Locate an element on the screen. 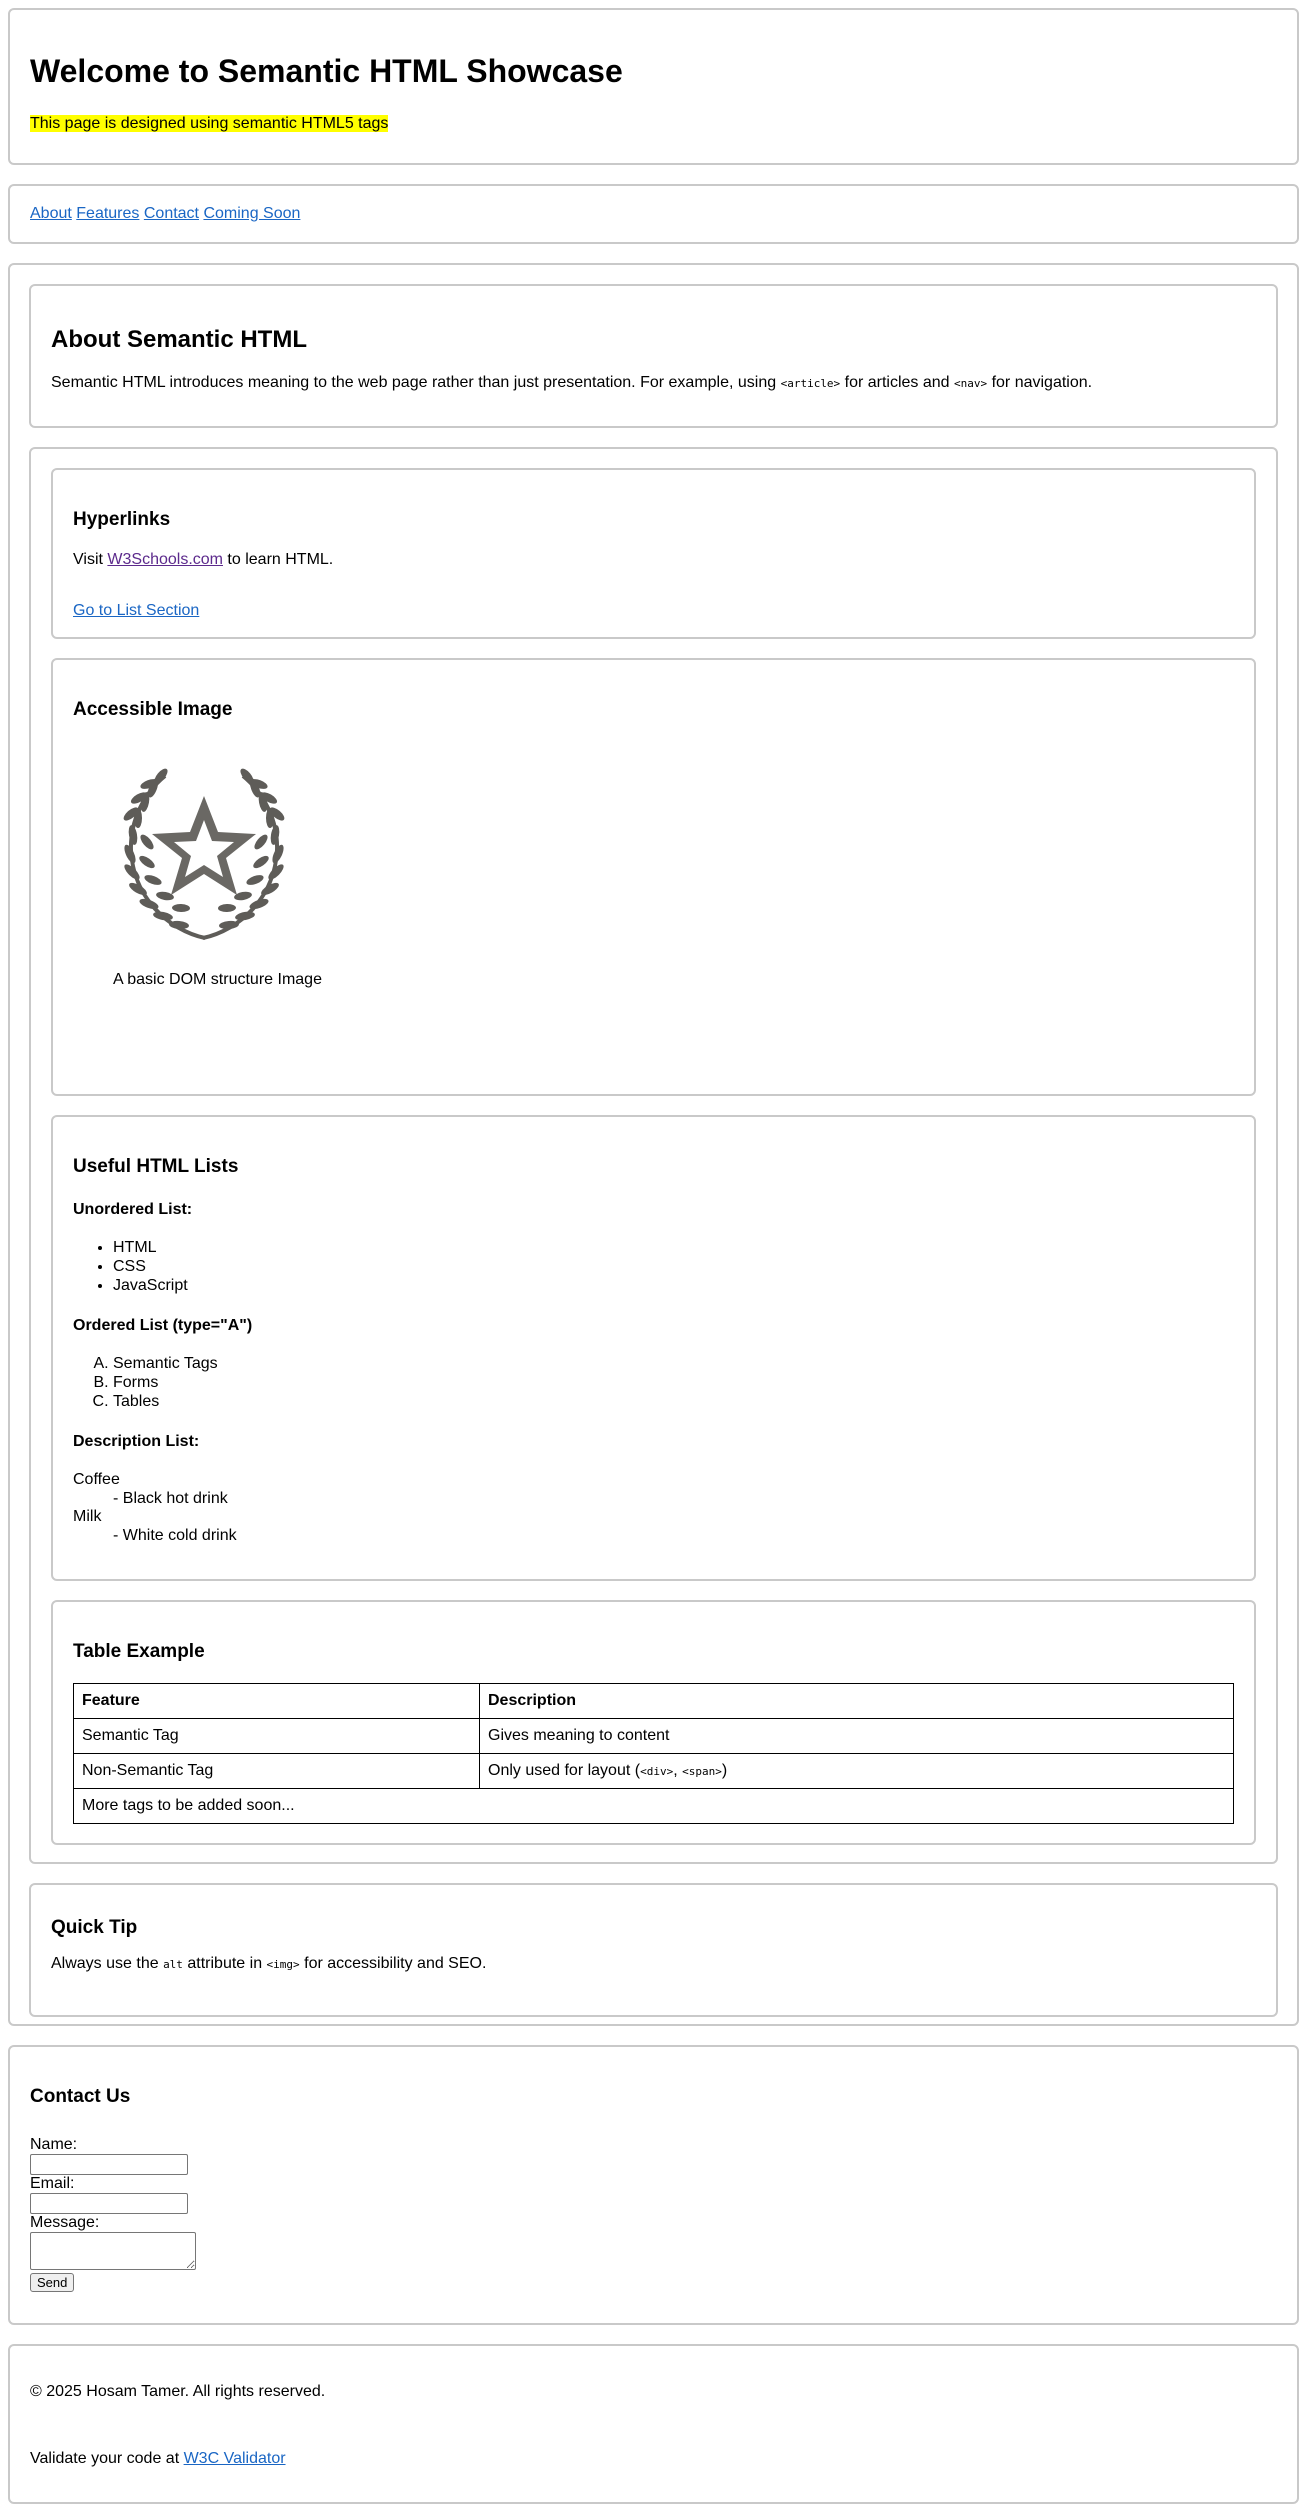 This screenshot has height=2512, width=1308. table-header-row: Feature Description is located at coordinates (653, 1701).